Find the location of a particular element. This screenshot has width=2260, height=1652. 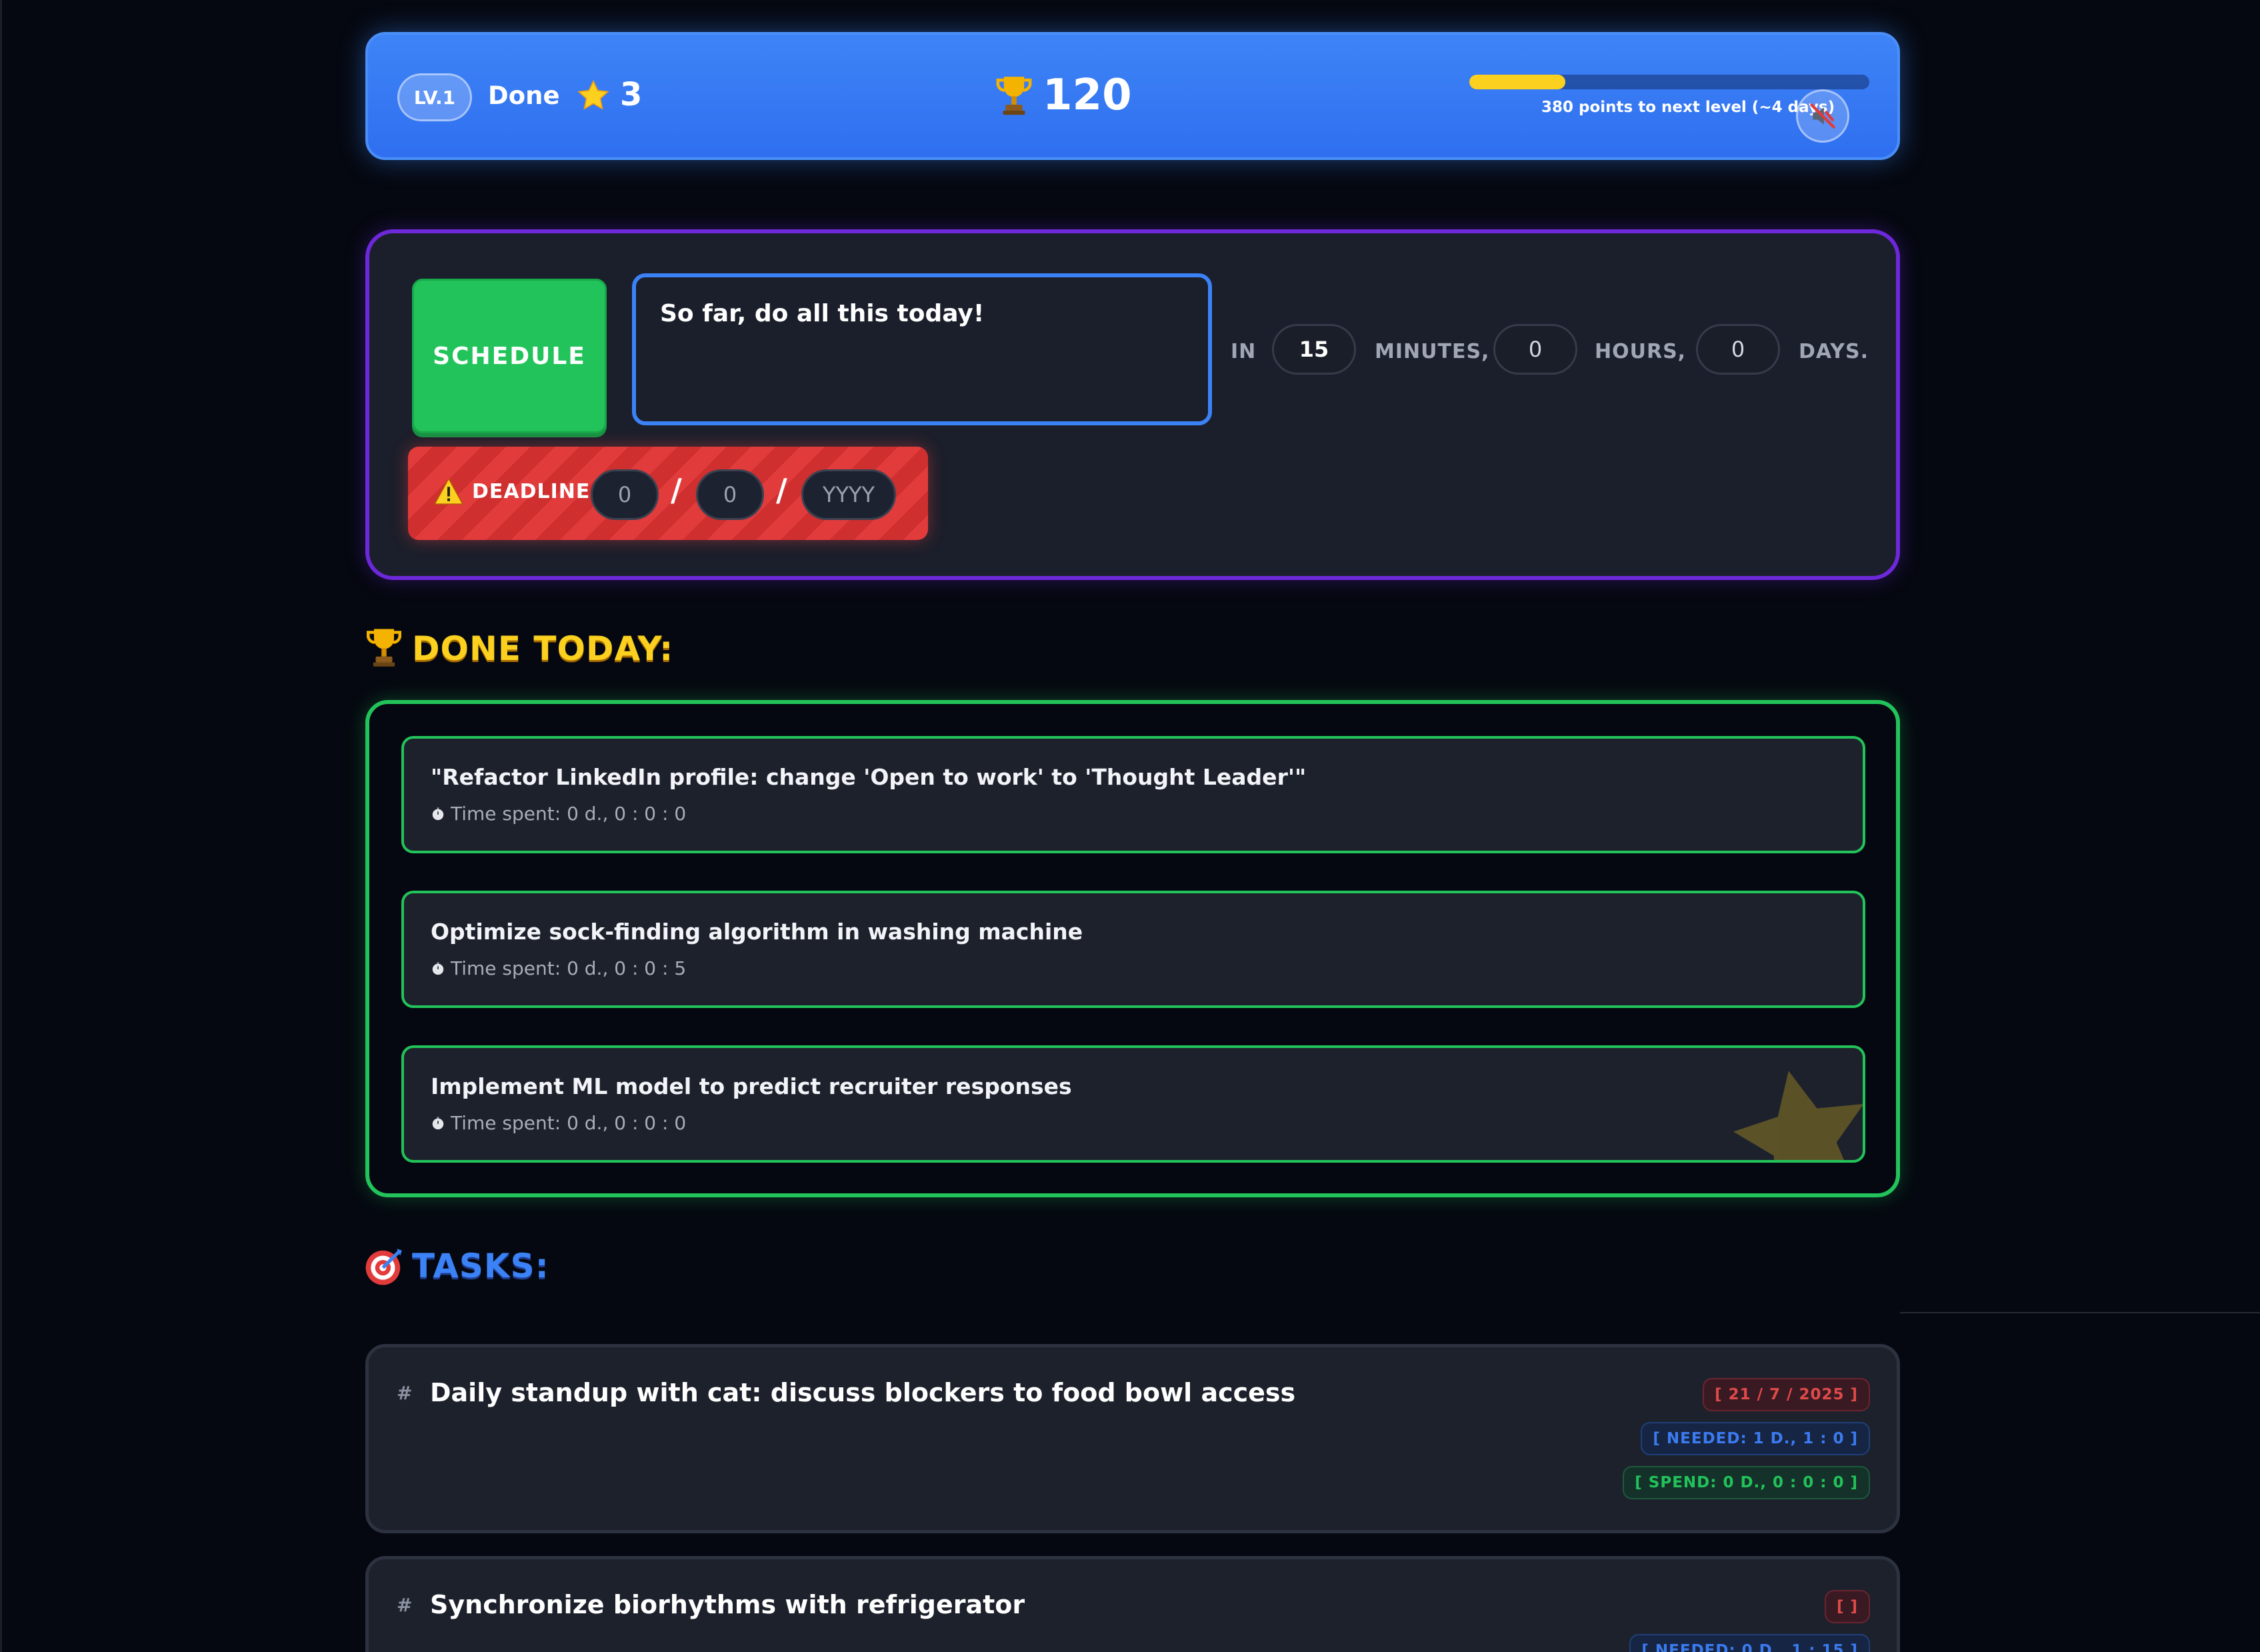

deadline-day-input: 0 is located at coordinates (625, 494).